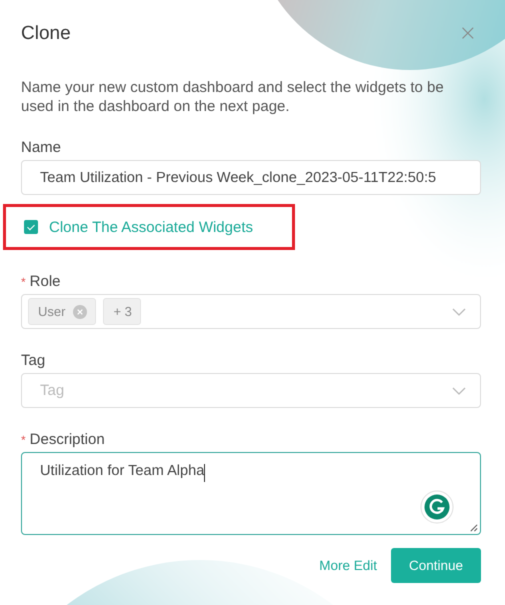 The width and height of the screenshot is (505, 605). What do you see at coordinates (436, 565) in the screenshot?
I see `continue-button: Continue` at bounding box center [436, 565].